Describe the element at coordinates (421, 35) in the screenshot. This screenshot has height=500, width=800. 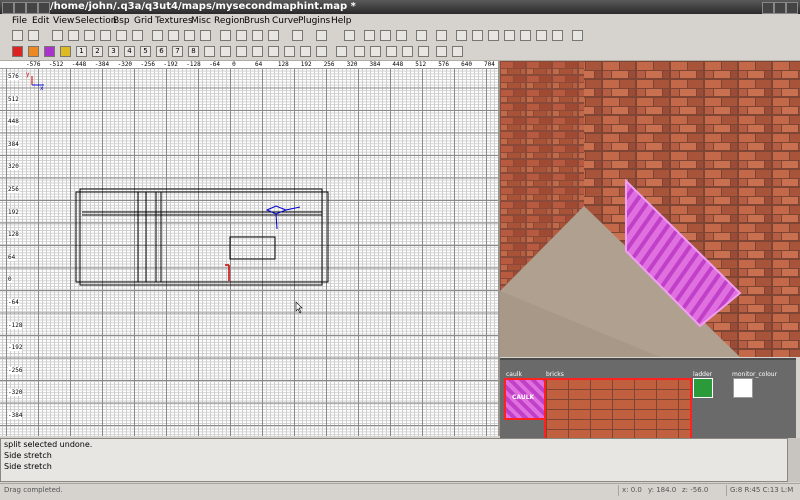
I see `free-rotate-icon` at that location.